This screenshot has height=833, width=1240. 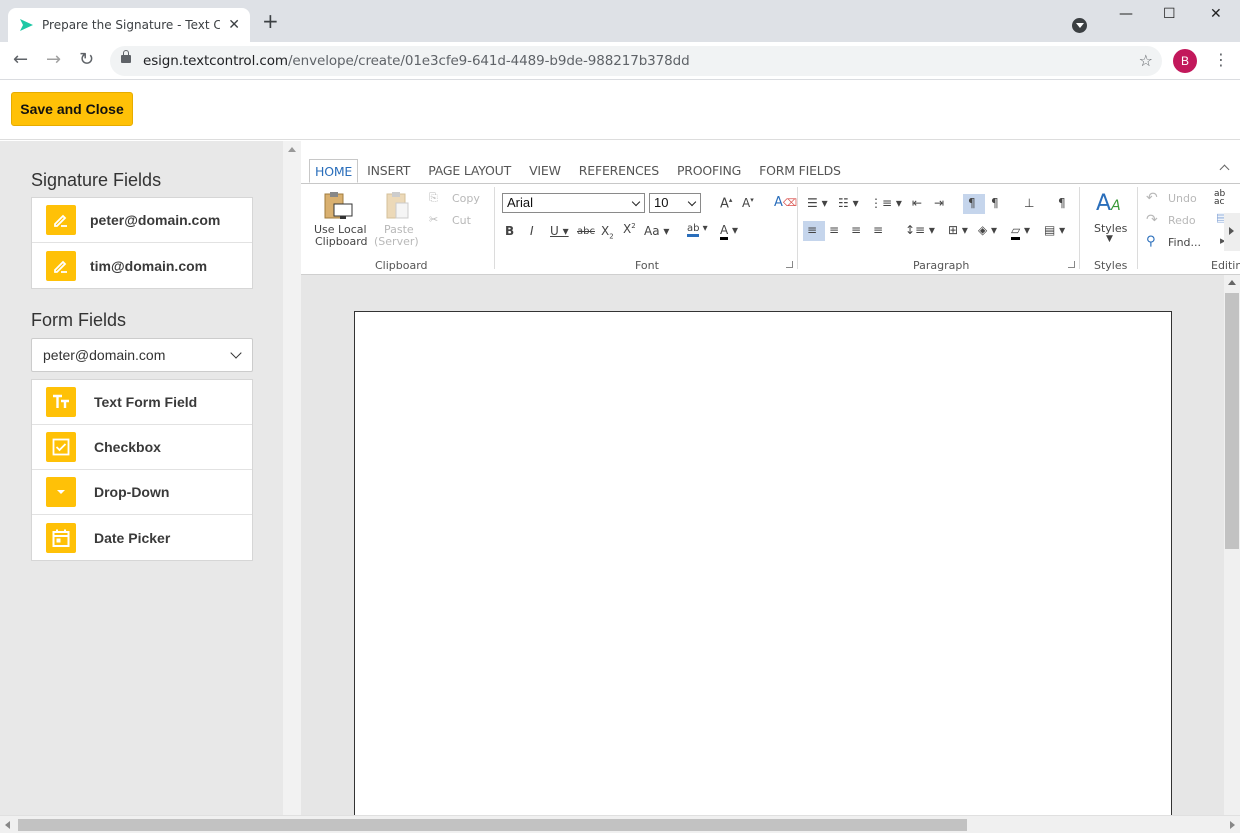 I want to click on undo-button: Undo, so click(x=1182, y=198).